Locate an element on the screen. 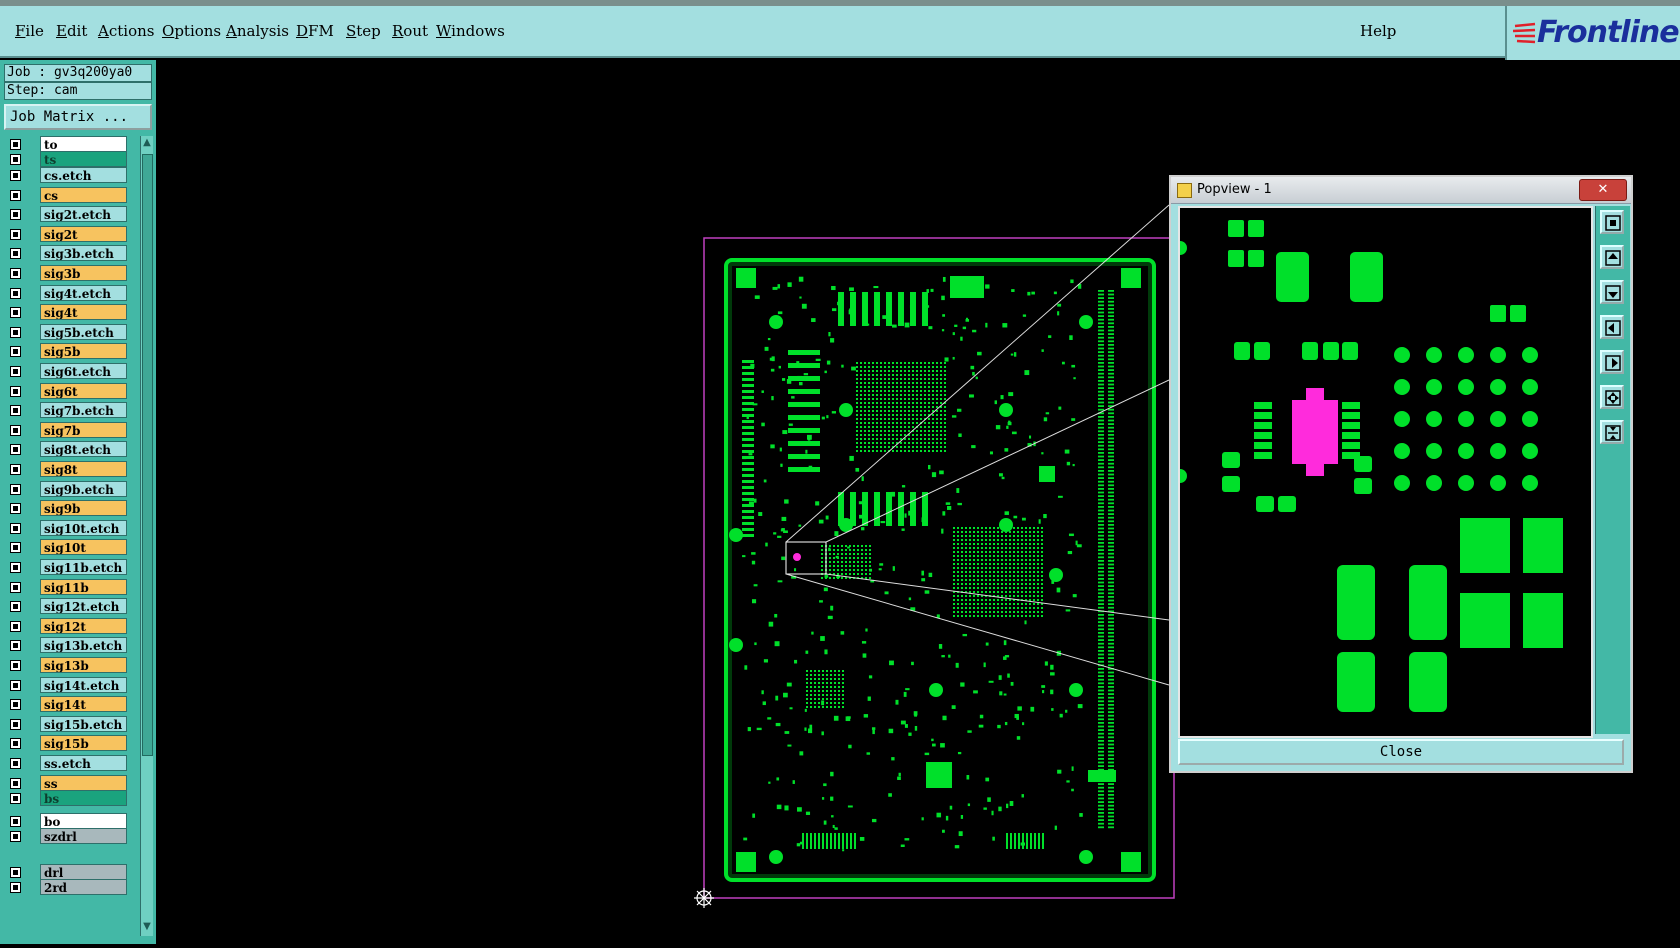 The height and width of the screenshot is (948, 1680). layer-row: sig8t is located at coordinates (67, 469).